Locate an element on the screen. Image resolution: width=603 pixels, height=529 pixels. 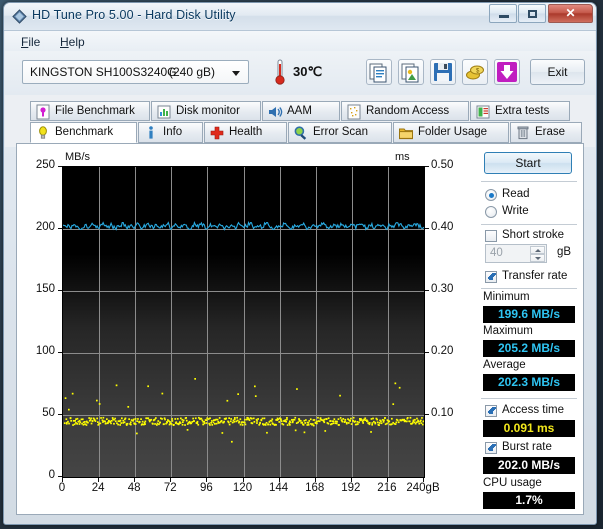
minimum-value: 199.6 MB/s is located at coordinates (529, 314).